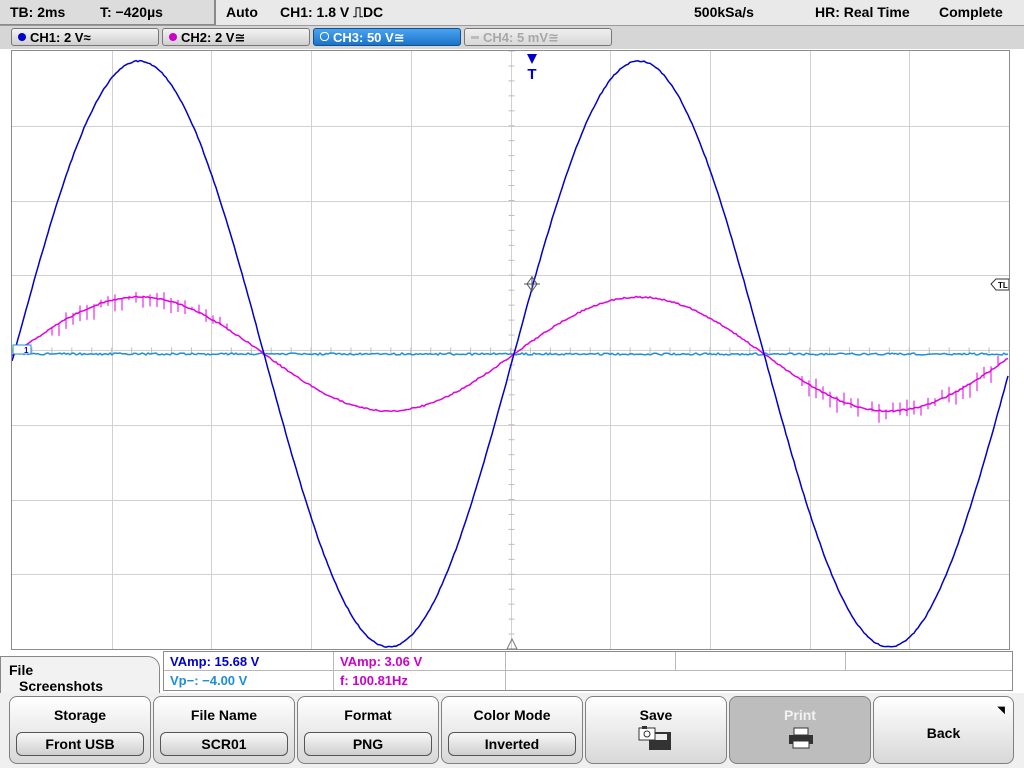  I want to click on file-name-value: SCR01, so click(224, 744).